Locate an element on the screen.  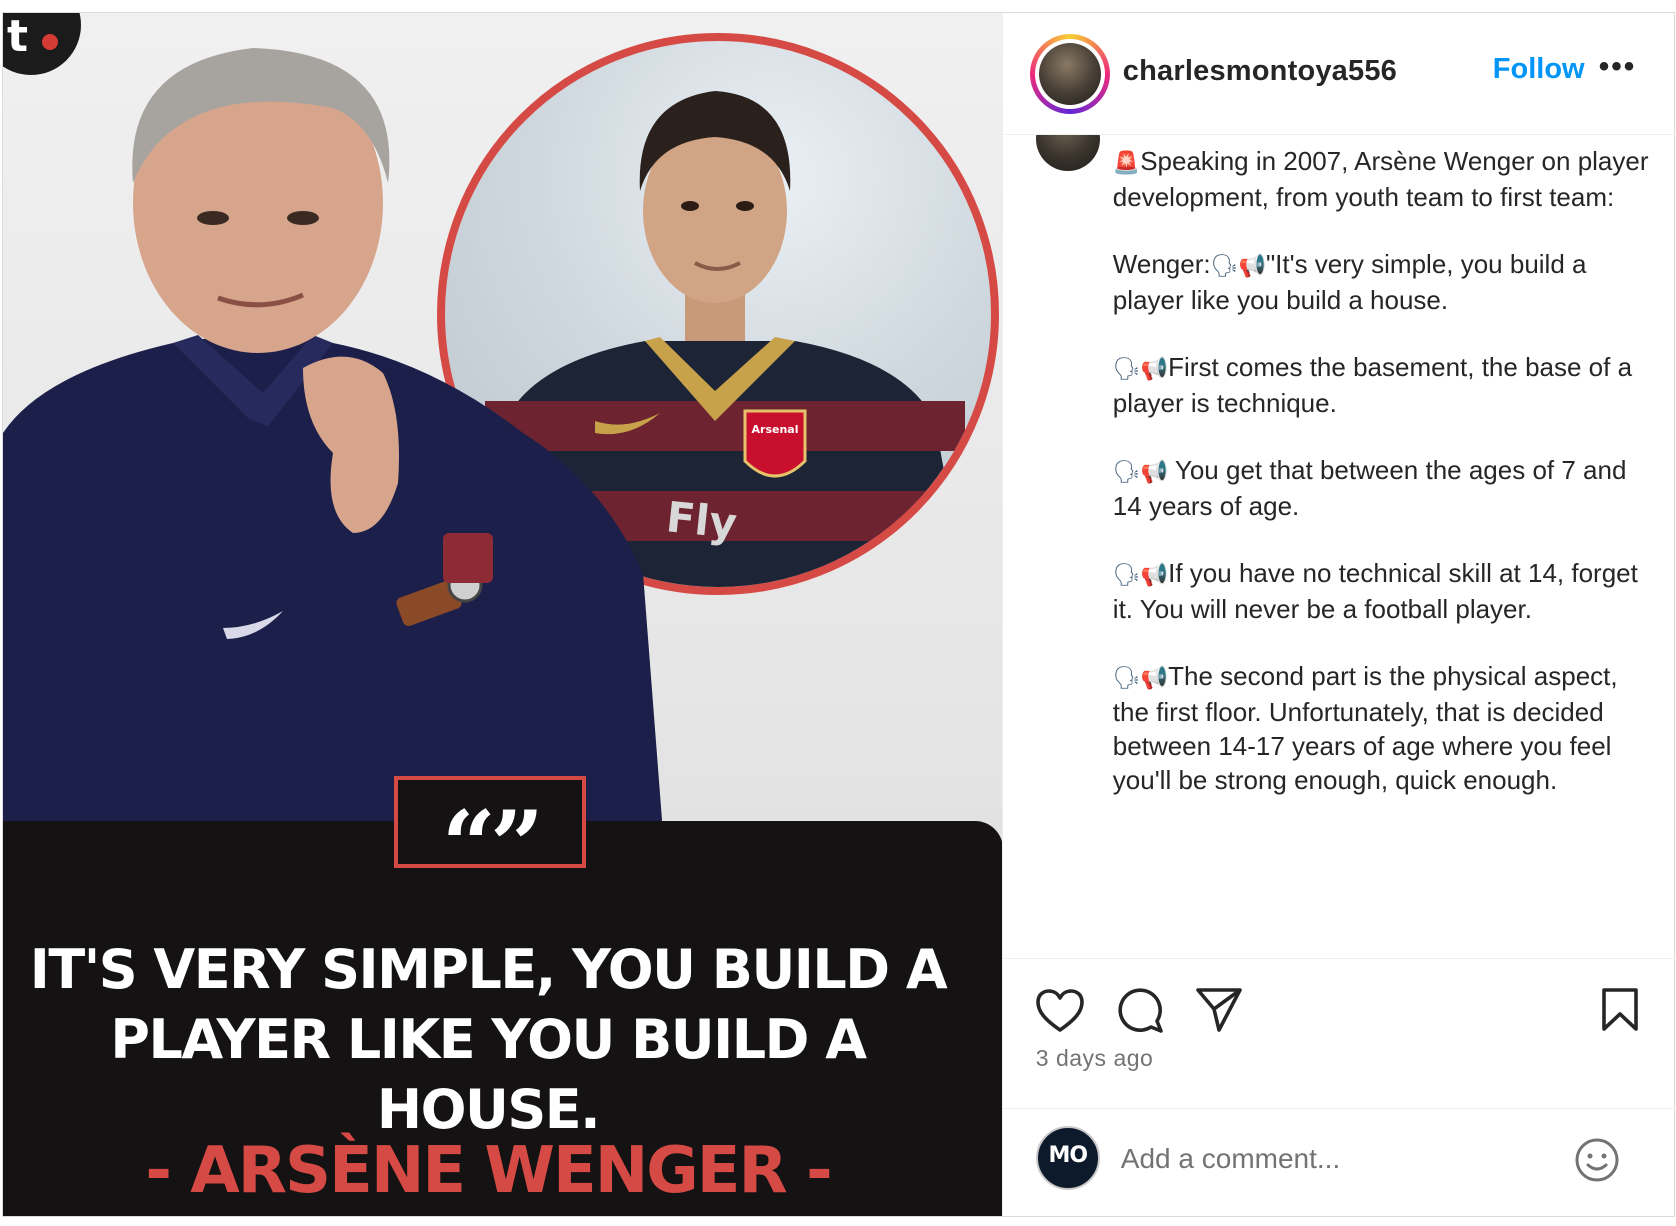
quote-text-line-1: IT'S VERY SIMPLE, YOU BUILD A is located at coordinates (488, 969).